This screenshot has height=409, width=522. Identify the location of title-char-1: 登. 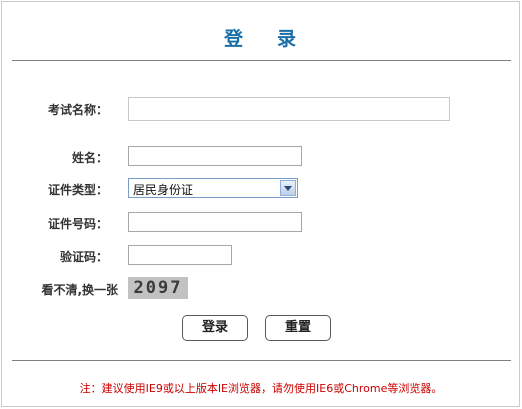
(234, 39).